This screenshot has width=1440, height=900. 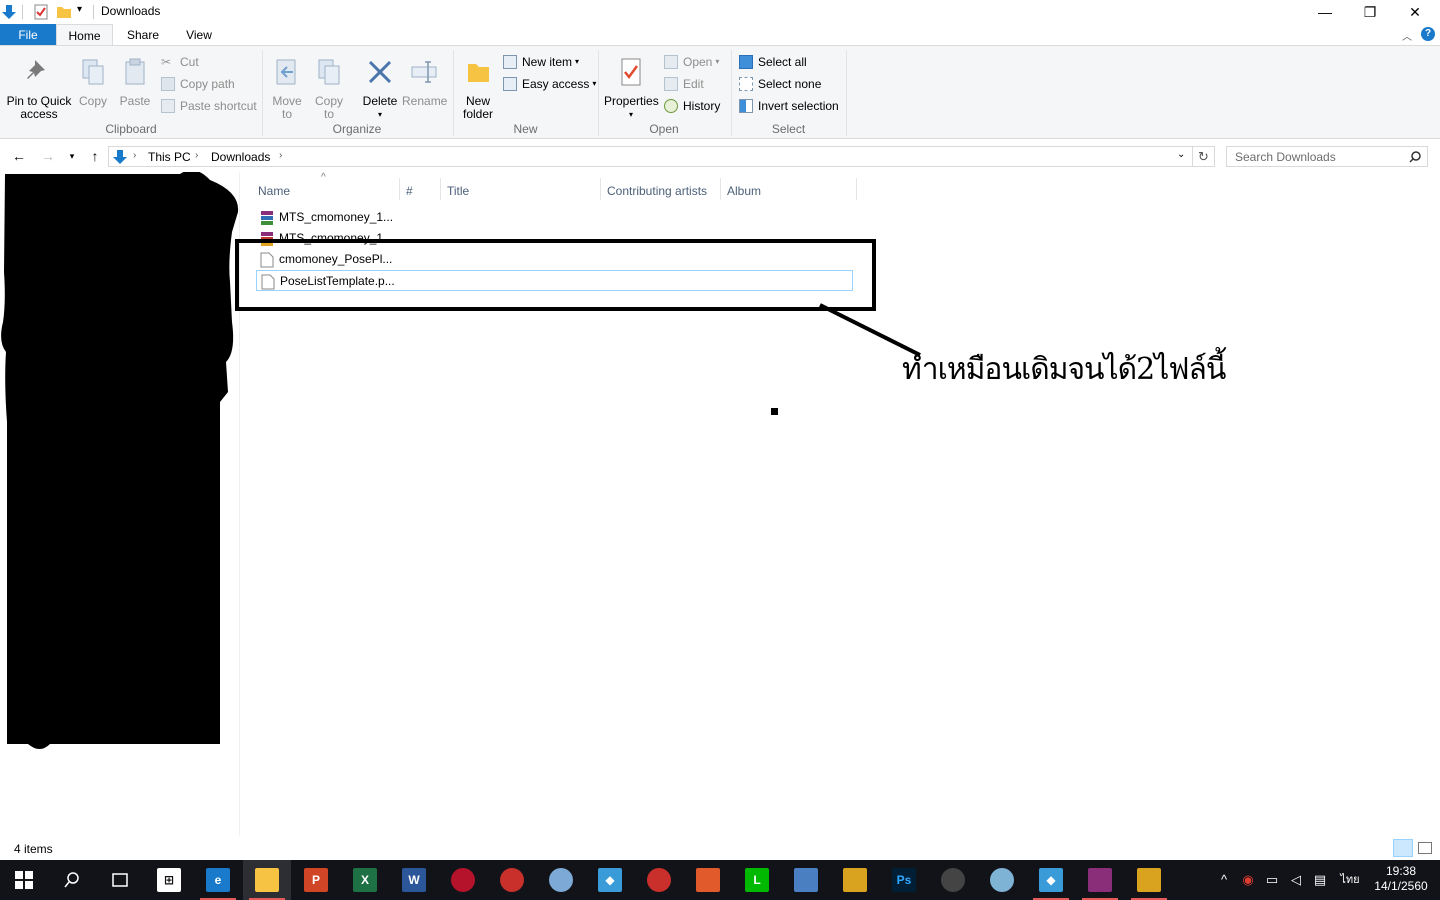 I want to click on copy-label: Copy, so click(x=92, y=101).